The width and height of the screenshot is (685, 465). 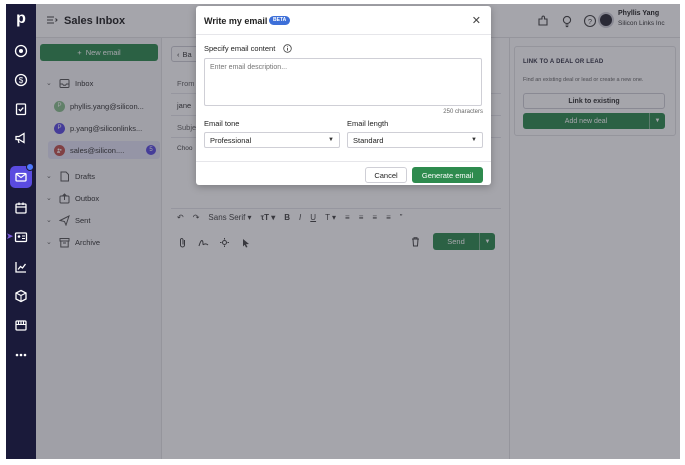 What do you see at coordinates (231, 140) in the screenshot?
I see `tone-value: Professional` at bounding box center [231, 140].